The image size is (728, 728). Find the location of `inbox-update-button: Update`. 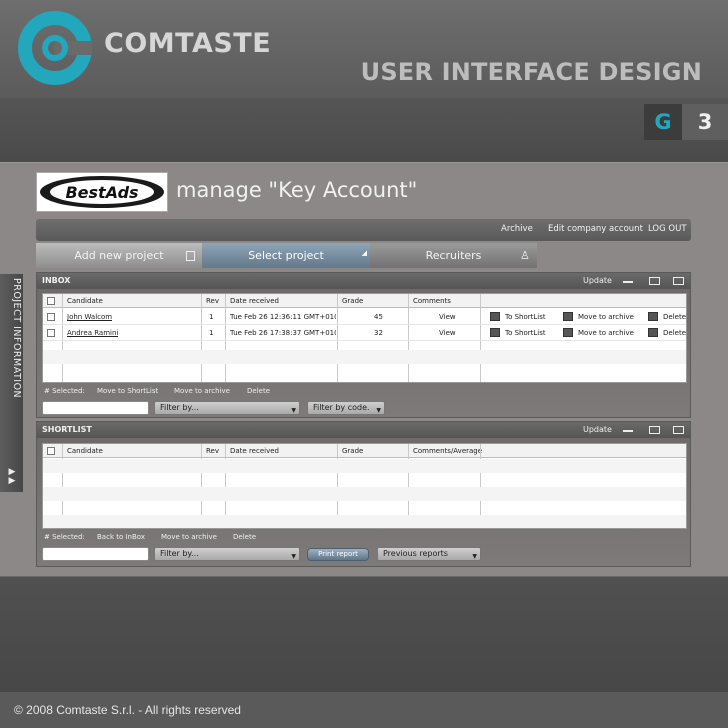

inbox-update-button: Update is located at coordinates (597, 280).